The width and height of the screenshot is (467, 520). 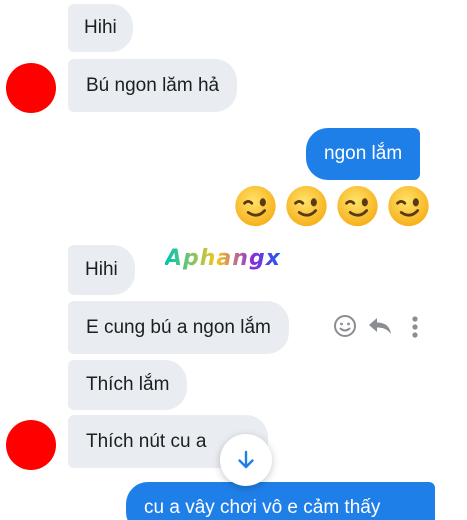 I want to click on message-bubble-incoming: Bú ngon lăm hả, so click(x=153, y=85).